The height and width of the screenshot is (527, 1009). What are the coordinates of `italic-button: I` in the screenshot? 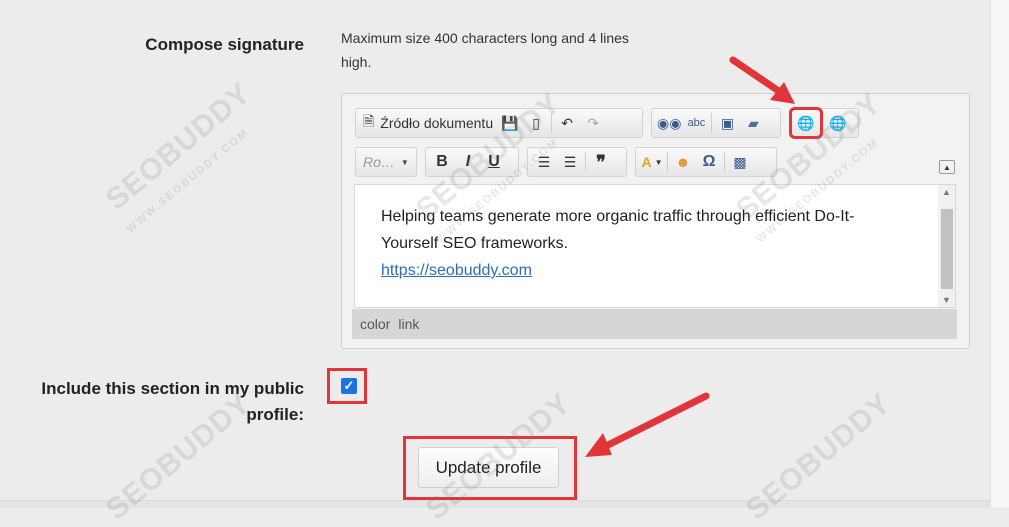 It's located at (468, 162).